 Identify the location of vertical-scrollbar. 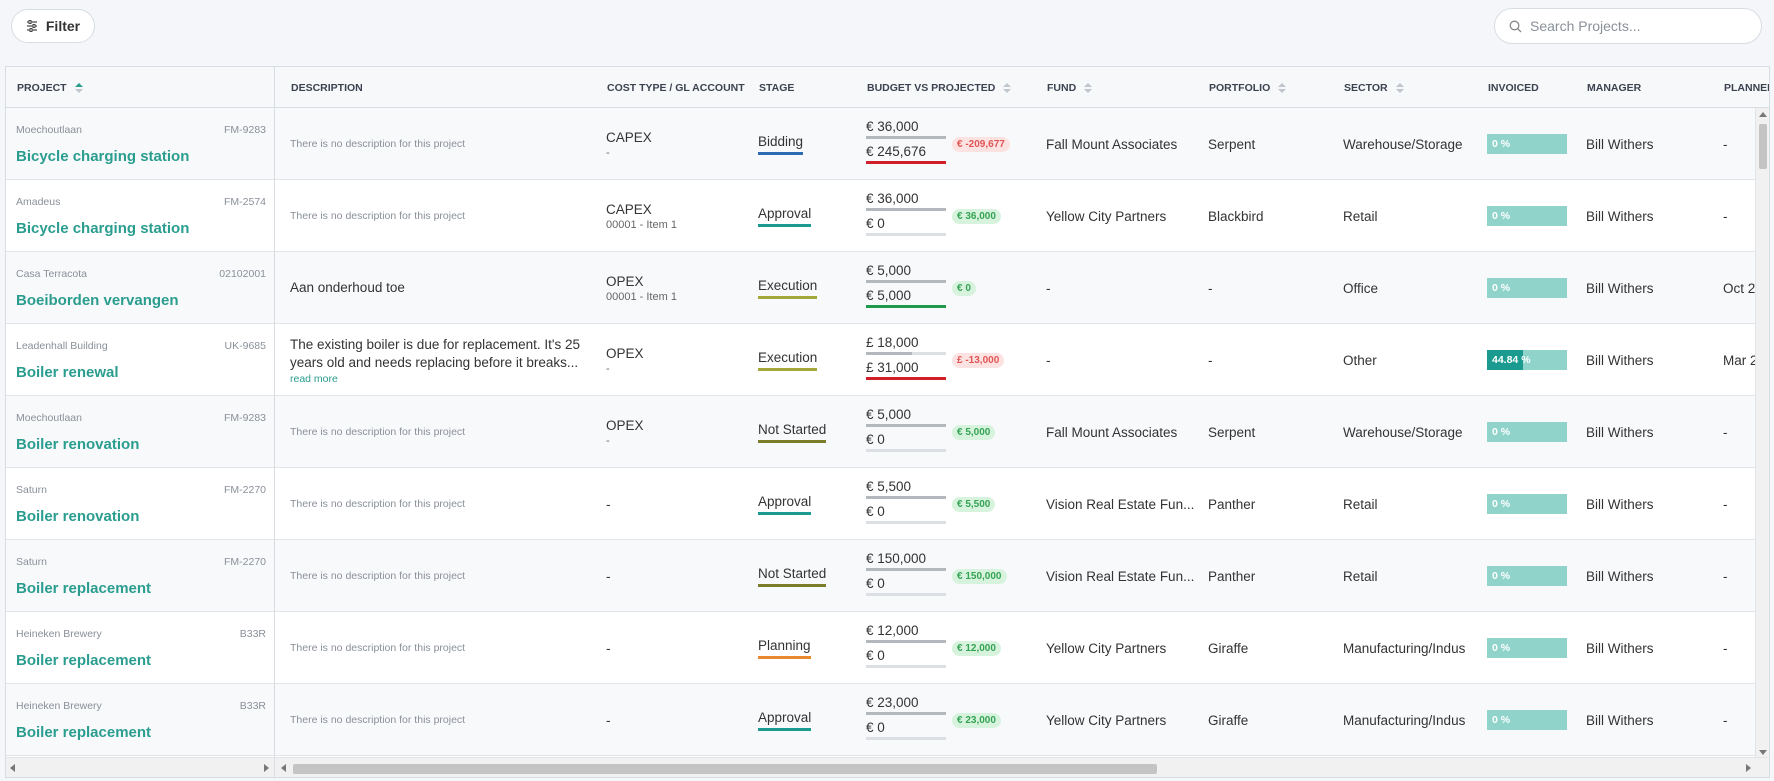
(1762, 433).